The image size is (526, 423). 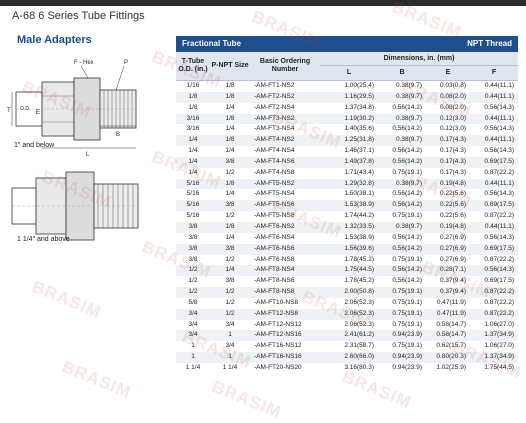 I want to click on cell-tube-od: 1 1/4, so click(x=193, y=368).